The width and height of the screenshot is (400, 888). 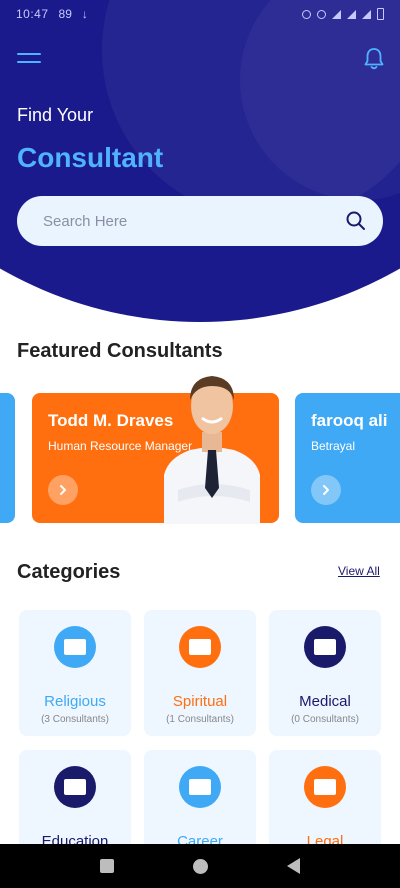 I want to click on category-count: (3 Consultants), so click(x=75, y=719).